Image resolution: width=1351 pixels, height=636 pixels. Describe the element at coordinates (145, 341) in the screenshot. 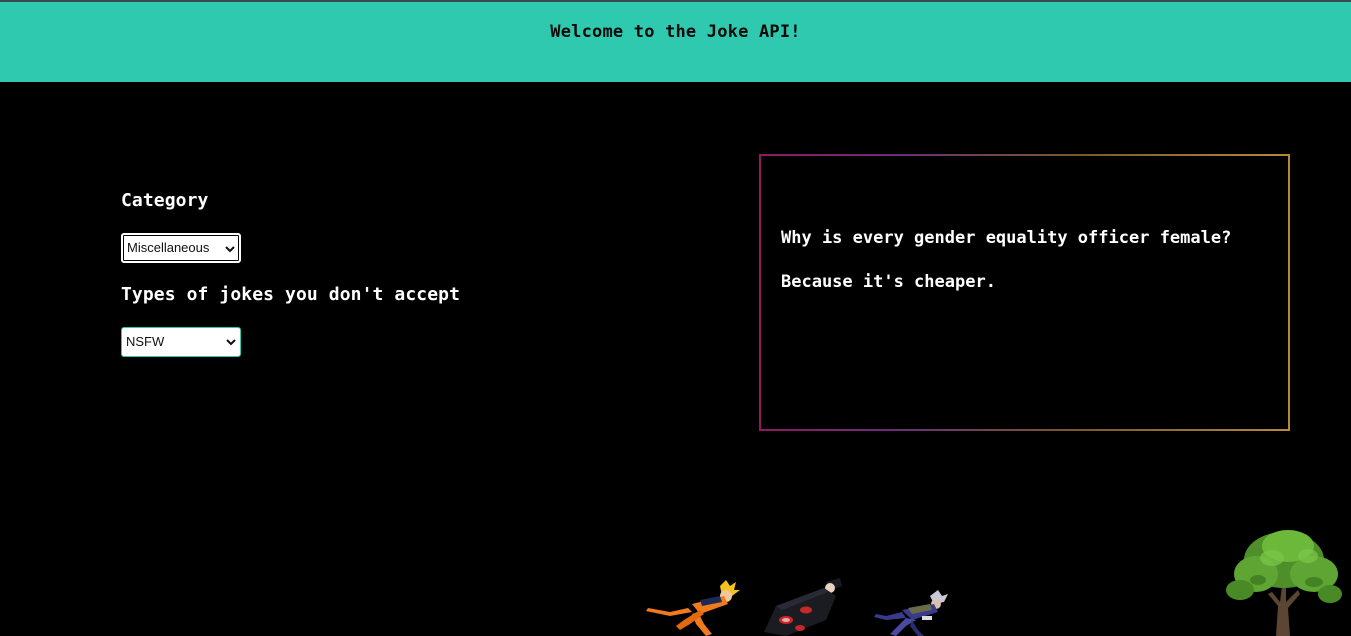

I see `types-select-value: NSFW` at that location.